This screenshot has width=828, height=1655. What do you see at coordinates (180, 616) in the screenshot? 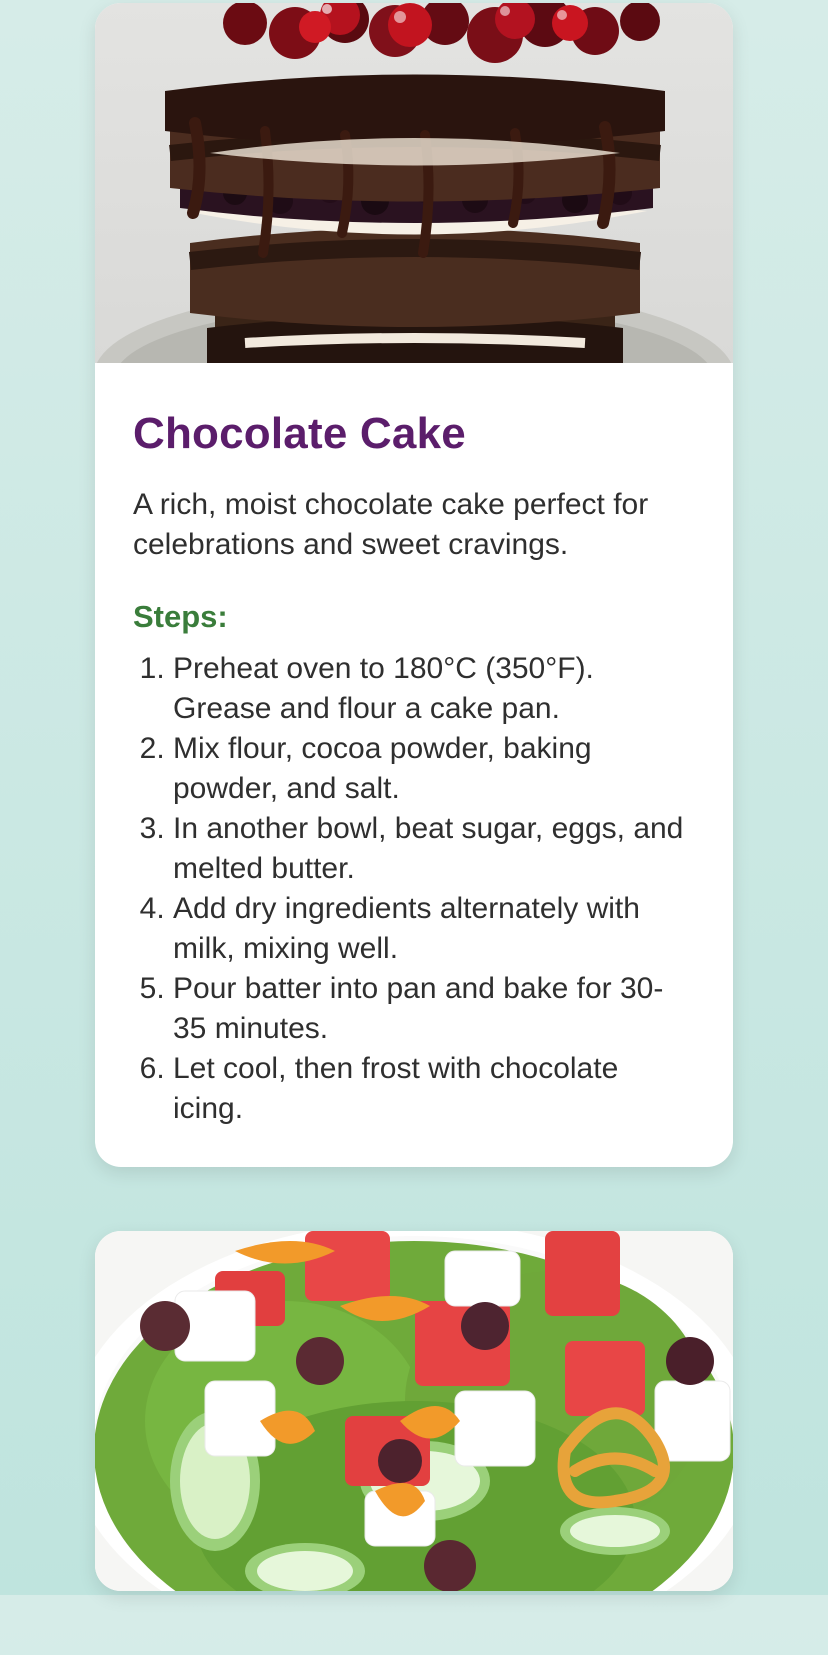
I see `steps-heading: Steps:` at bounding box center [180, 616].